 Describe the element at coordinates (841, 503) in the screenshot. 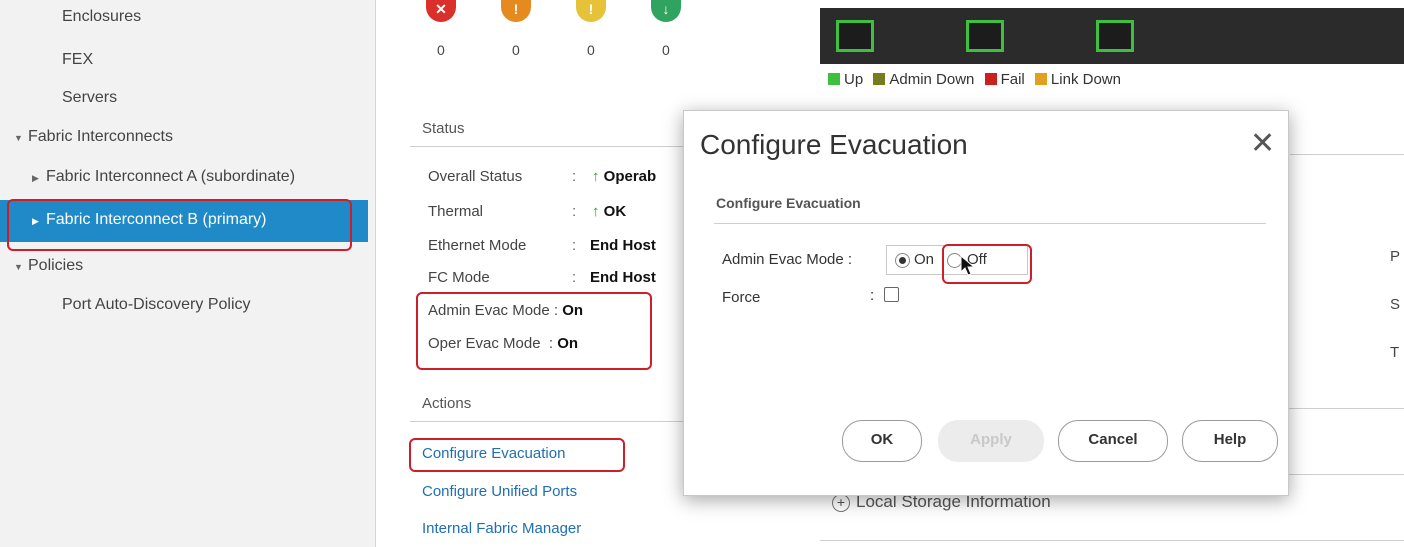

I see `expand-plus-icon: +` at that location.